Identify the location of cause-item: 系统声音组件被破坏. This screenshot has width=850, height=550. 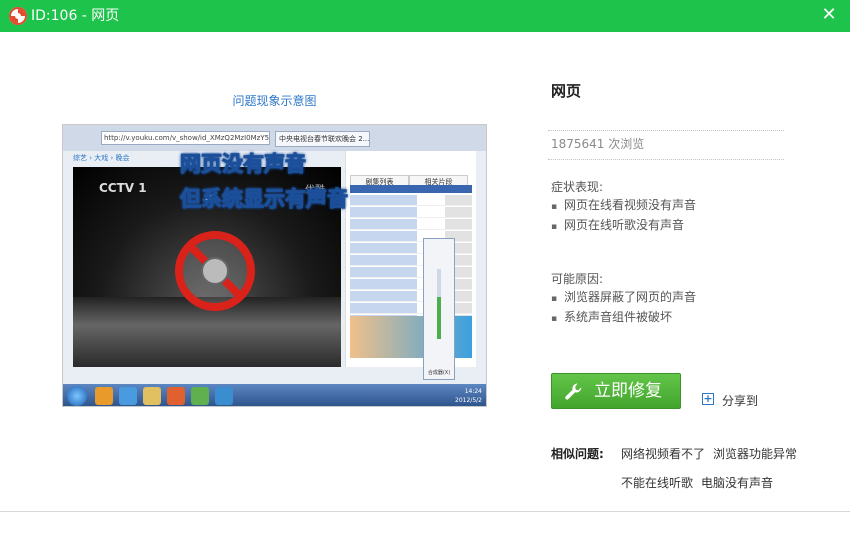
(623, 317).